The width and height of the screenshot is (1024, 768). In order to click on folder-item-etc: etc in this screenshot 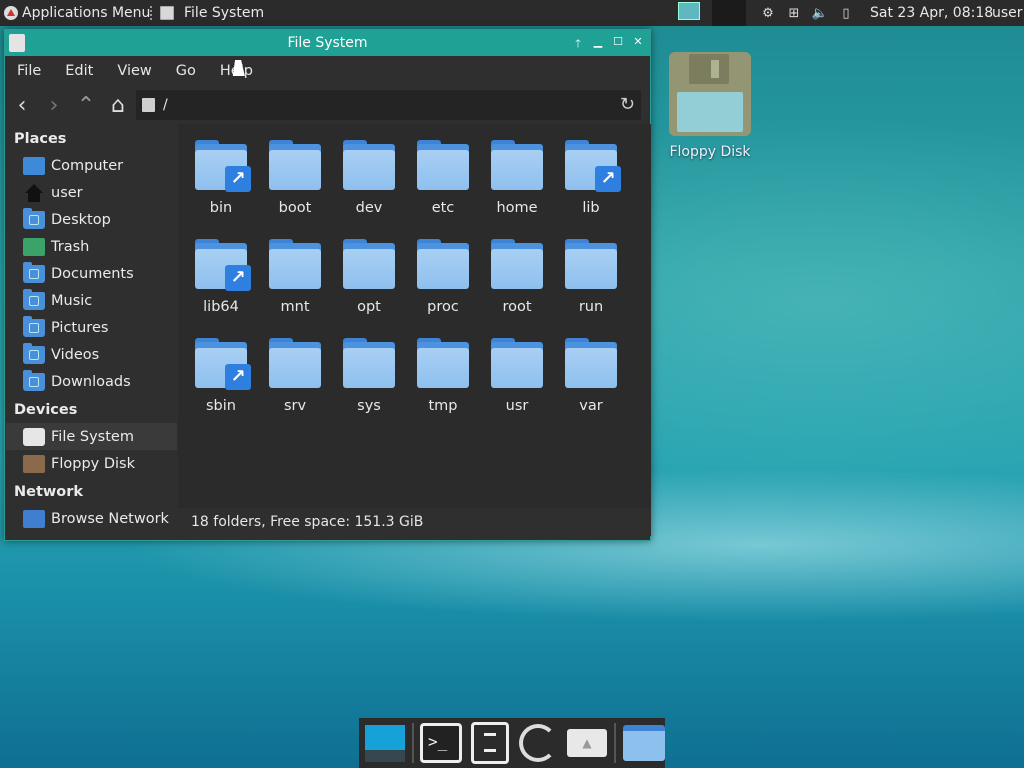, I will do `click(443, 179)`.